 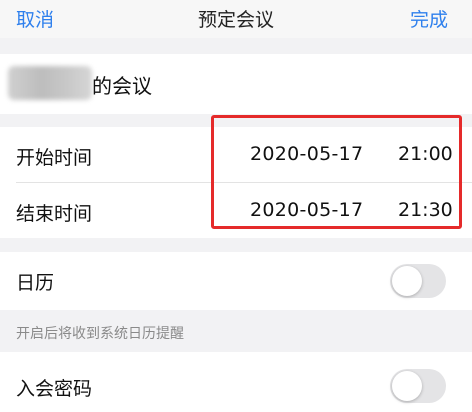 What do you see at coordinates (336, 172) in the screenshot?
I see `highlight-annotation` at bounding box center [336, 172].